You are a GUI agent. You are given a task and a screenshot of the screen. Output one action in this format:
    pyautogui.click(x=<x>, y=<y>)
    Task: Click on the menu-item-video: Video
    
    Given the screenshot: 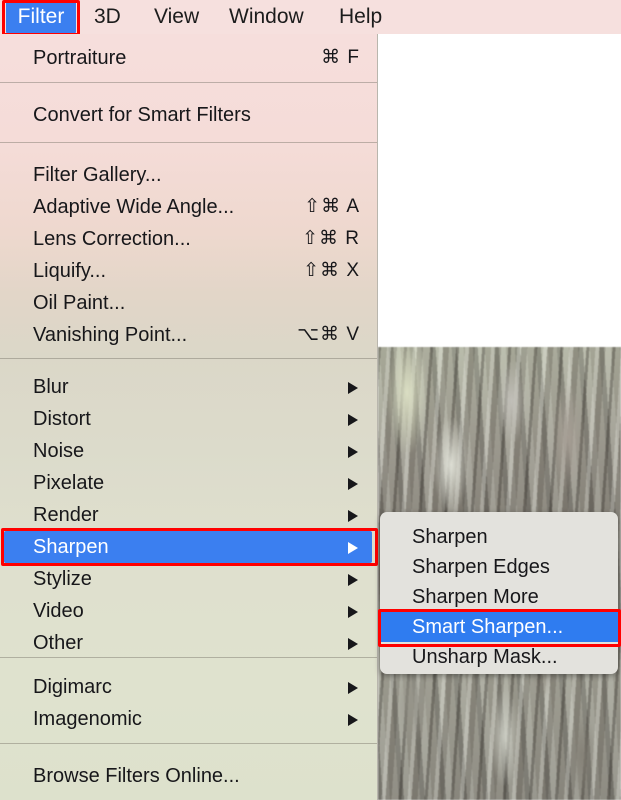 What is the action you would take?
    pyautogui.click(x=188, y=611)
    